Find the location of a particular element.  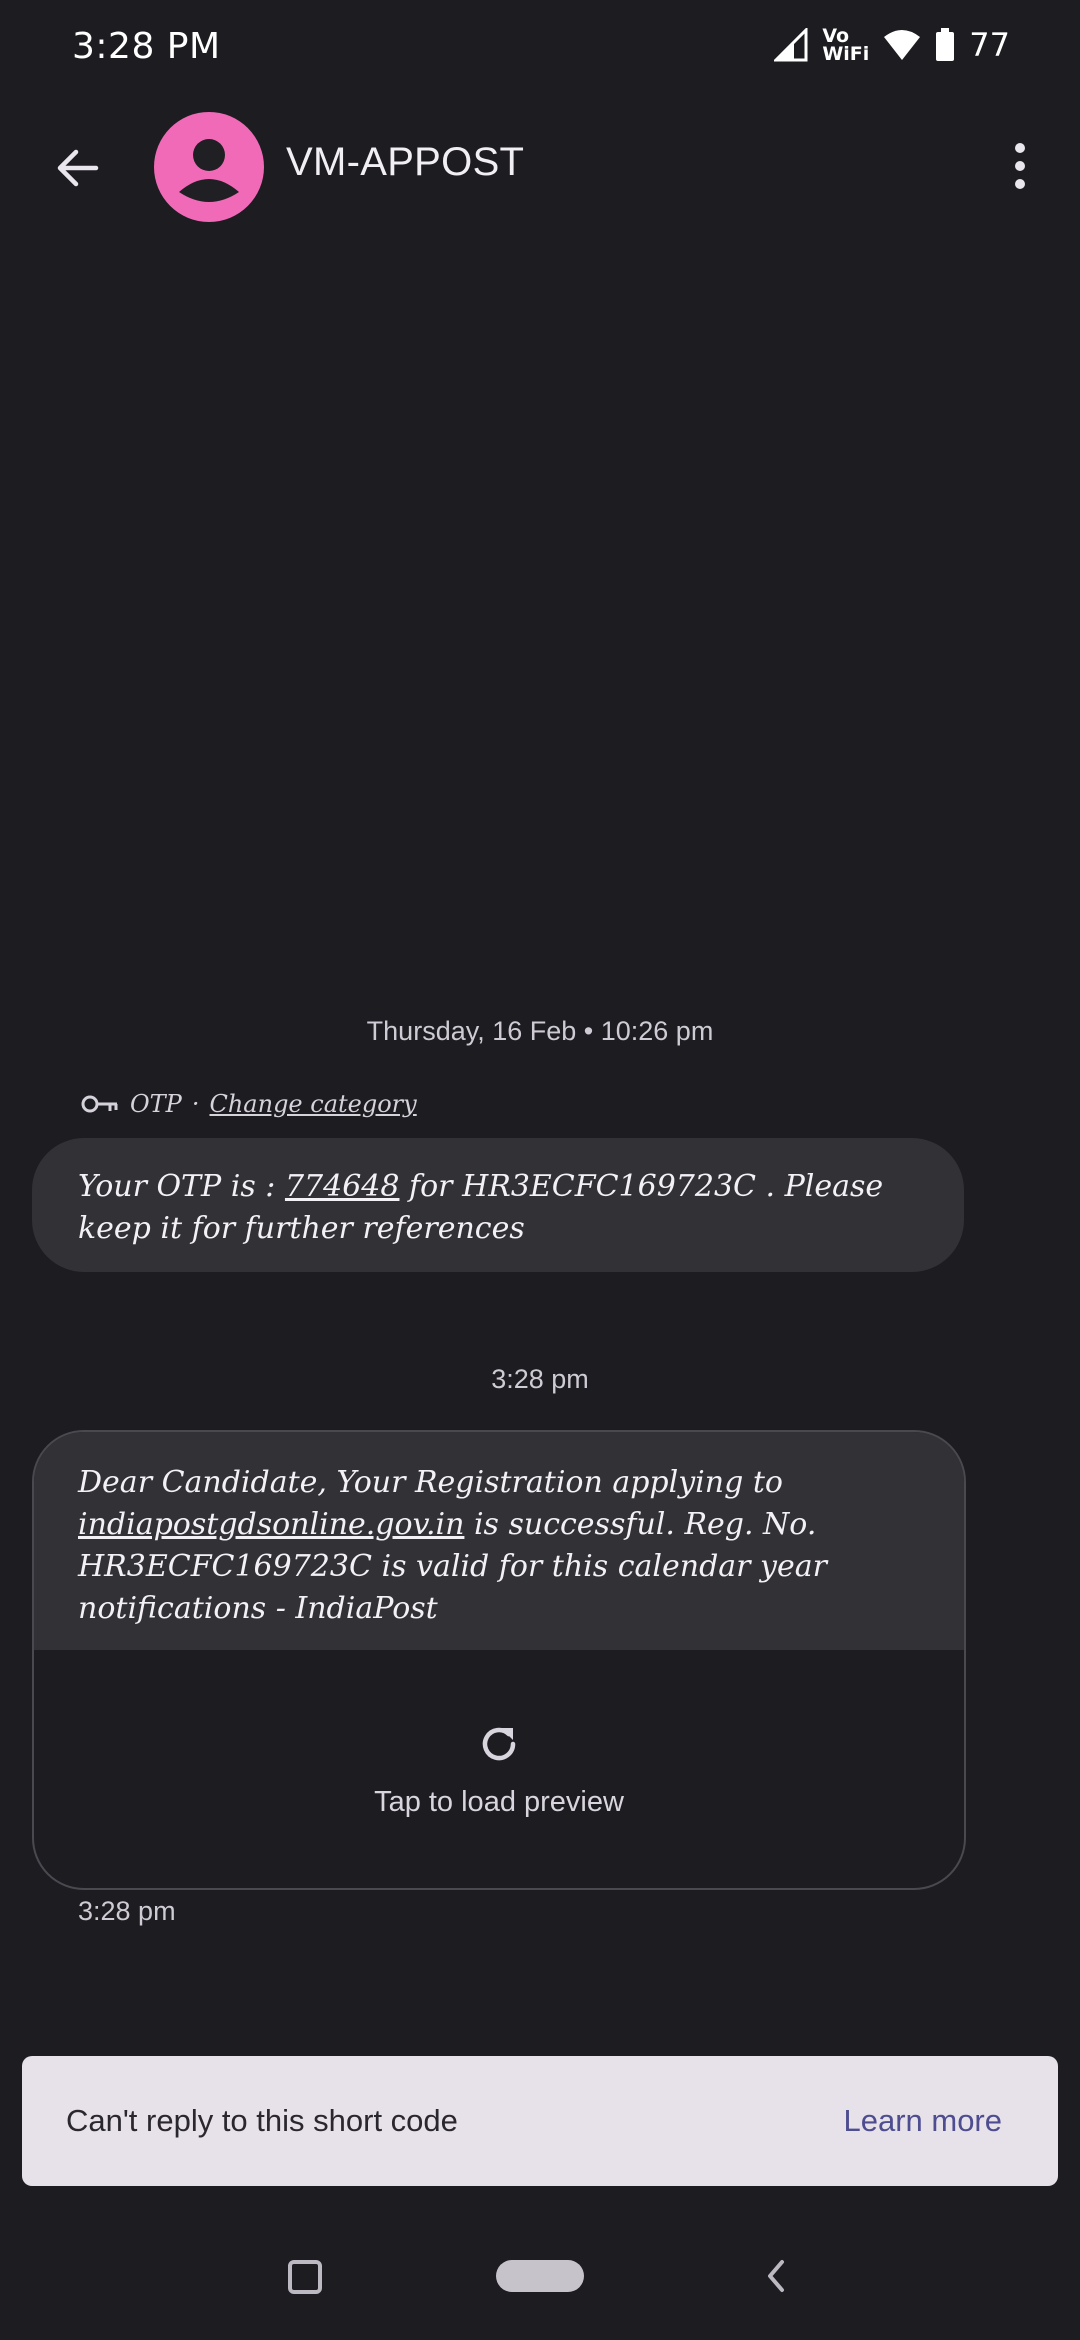

avatar is located at coordinates (209, 167).